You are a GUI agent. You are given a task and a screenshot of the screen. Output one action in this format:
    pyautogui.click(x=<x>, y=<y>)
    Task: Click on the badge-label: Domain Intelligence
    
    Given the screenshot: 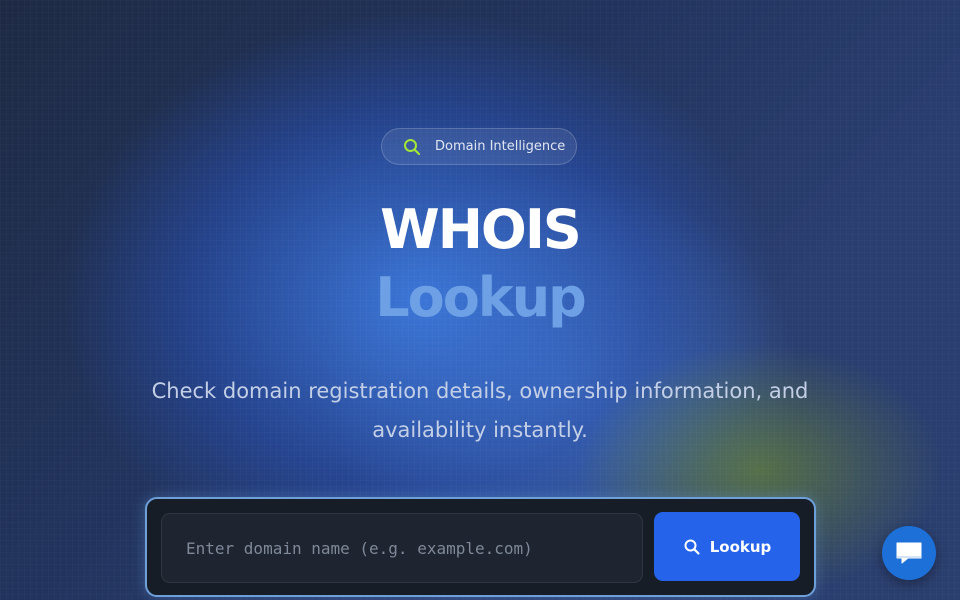 What is the action you would take?
    pyautogui.click(x=500, y=146)
    